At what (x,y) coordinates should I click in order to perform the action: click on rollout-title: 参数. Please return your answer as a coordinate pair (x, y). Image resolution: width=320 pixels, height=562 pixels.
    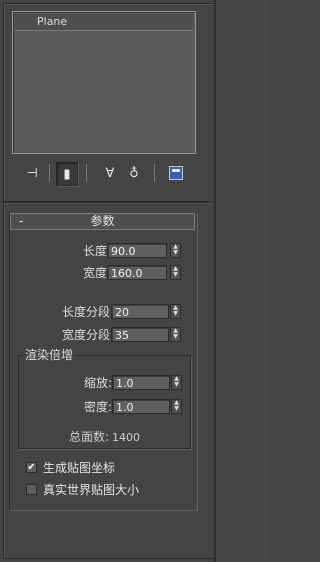
    Looking at the image, I should click on (102, 221).